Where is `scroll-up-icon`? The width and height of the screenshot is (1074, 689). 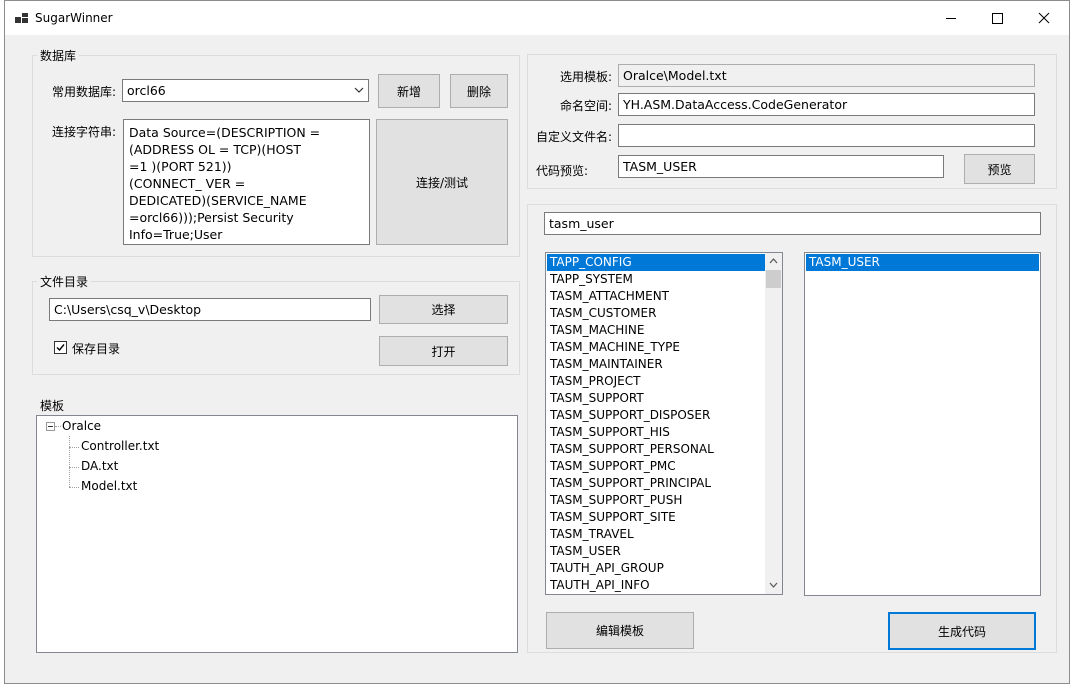
scroll-up-icon is located at coordinates (773, 261).